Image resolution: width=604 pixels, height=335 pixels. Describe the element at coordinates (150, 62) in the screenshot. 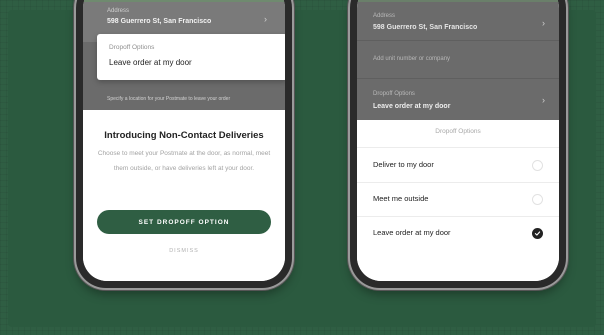

I see `left-dropoff-value: Leave order at my door` at that location.